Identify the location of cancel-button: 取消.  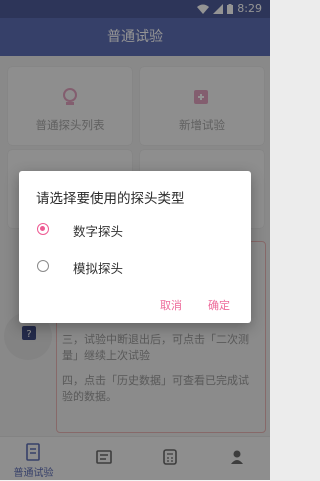
(171, 305).